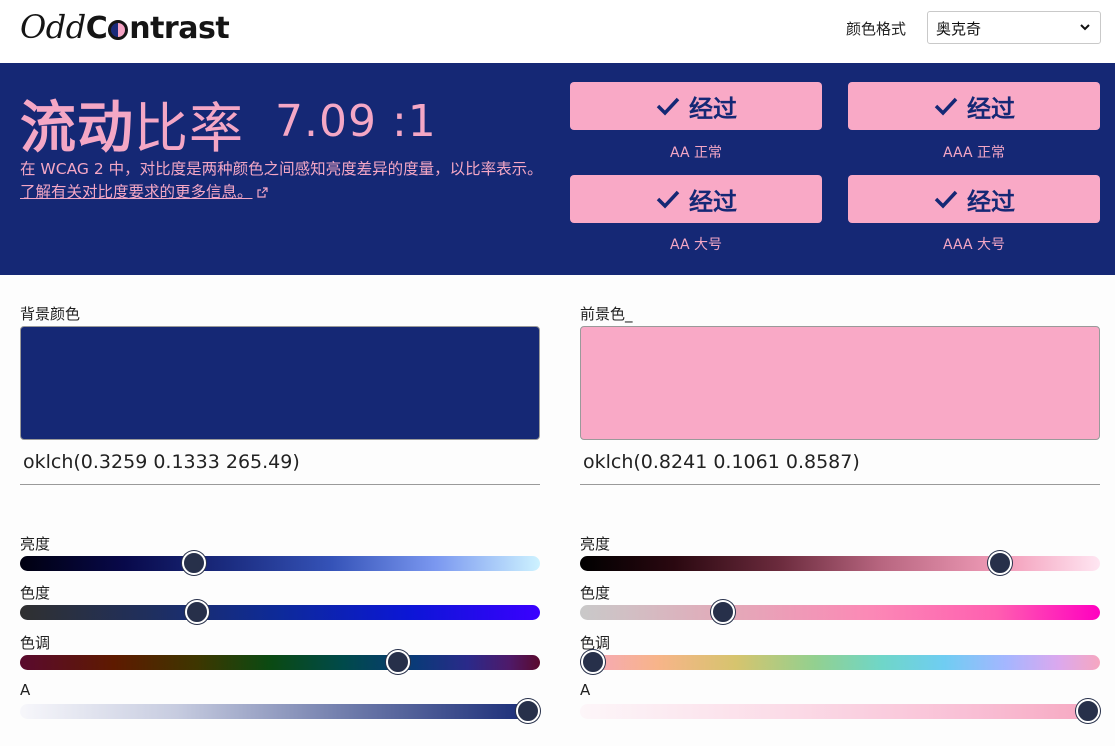 The width and height of the screenshot is (1115, 746). What do you see at coordinates (118, 30) in the screenshot?
I see `contrast-circle-icon` at bounding box center [118, 30].